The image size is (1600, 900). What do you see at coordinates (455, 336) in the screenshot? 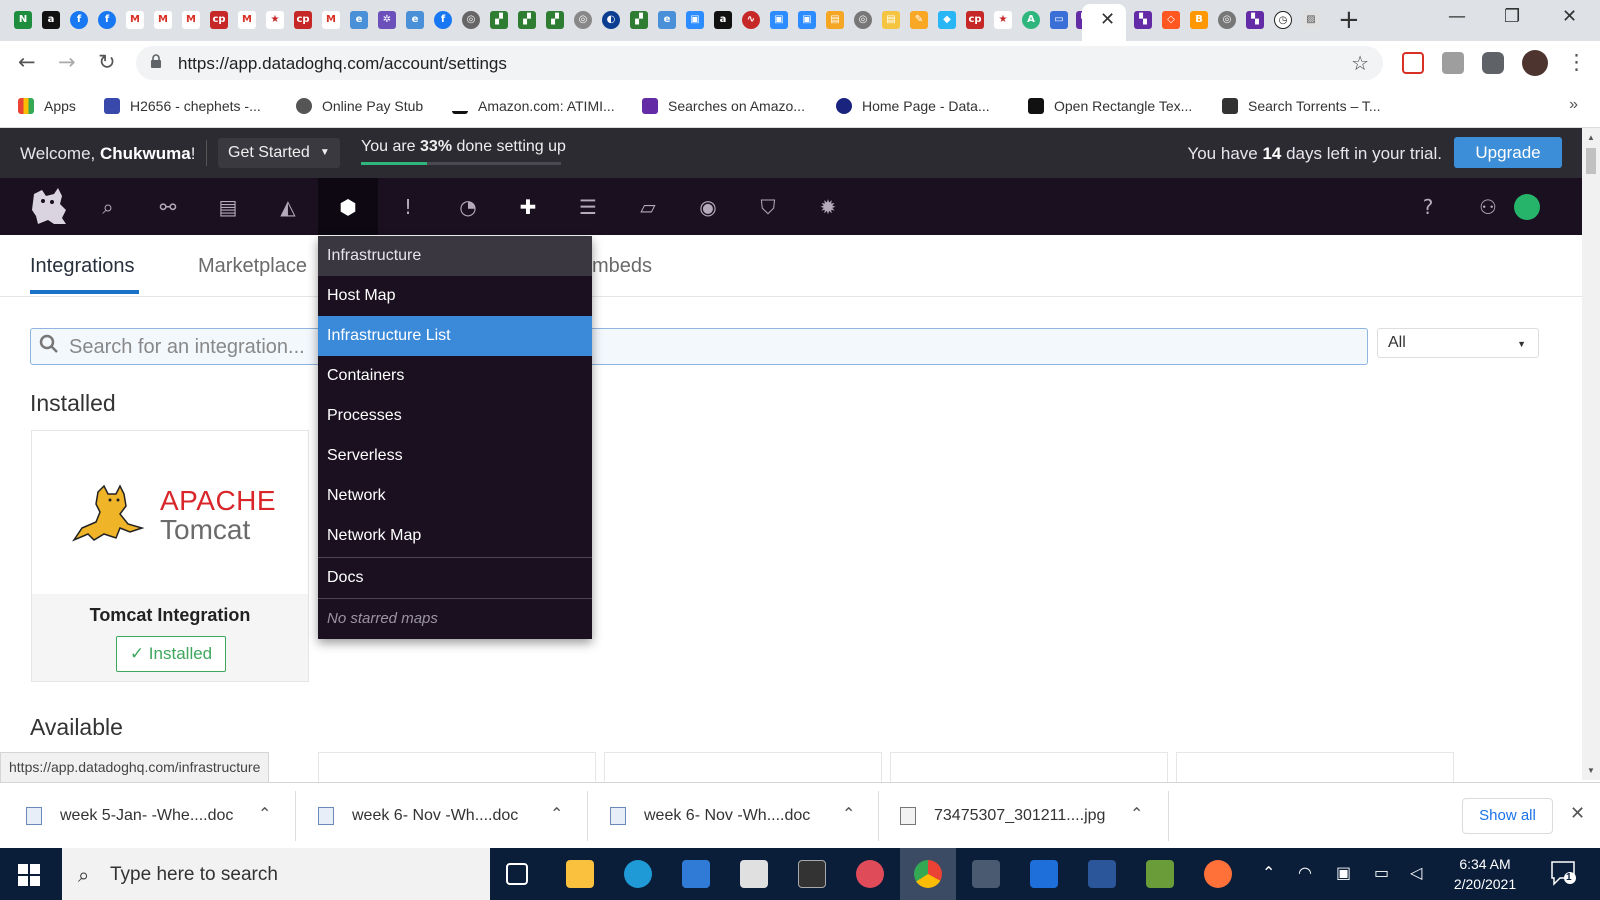
I see `menu-item-infrastructure-list: Infrastructure List` at bounding box center [455, 336].